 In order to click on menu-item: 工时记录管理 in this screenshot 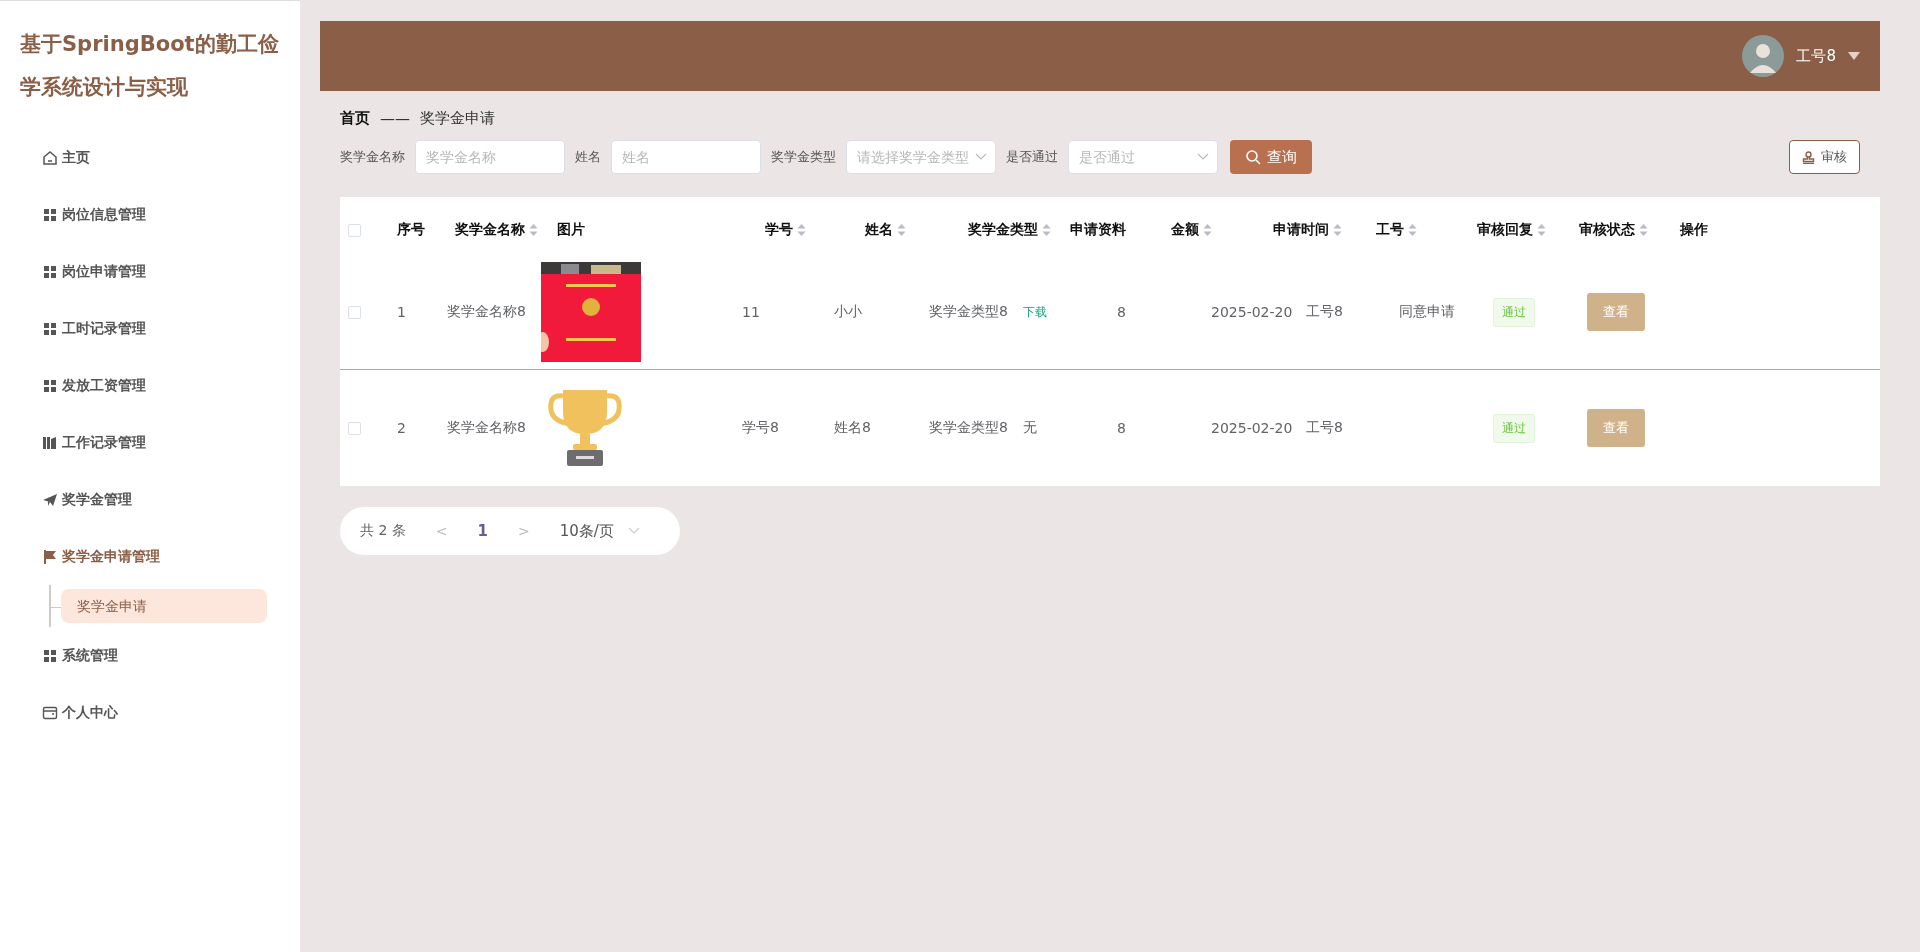, I will do `click(171, 328)`.